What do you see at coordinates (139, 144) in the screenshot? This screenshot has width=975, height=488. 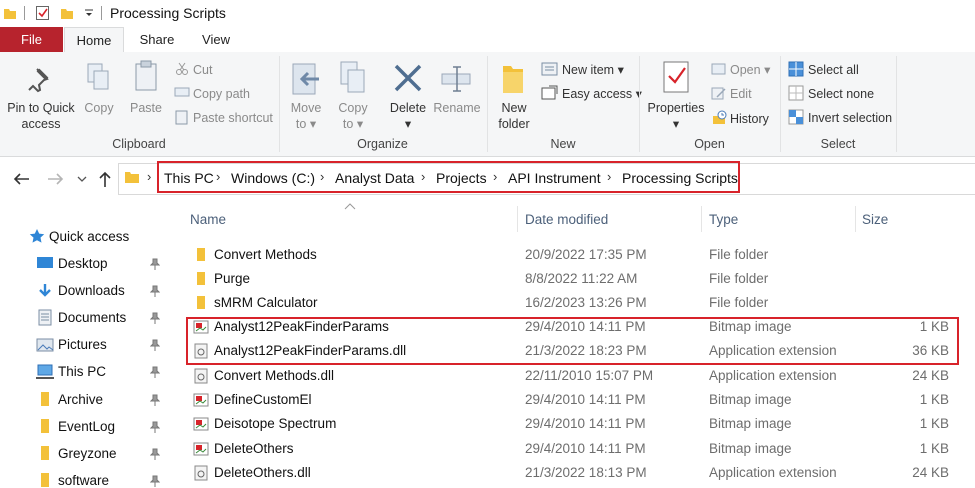 I see `clipboard-group-label: Clipboard` at bounding box center [139, 144].